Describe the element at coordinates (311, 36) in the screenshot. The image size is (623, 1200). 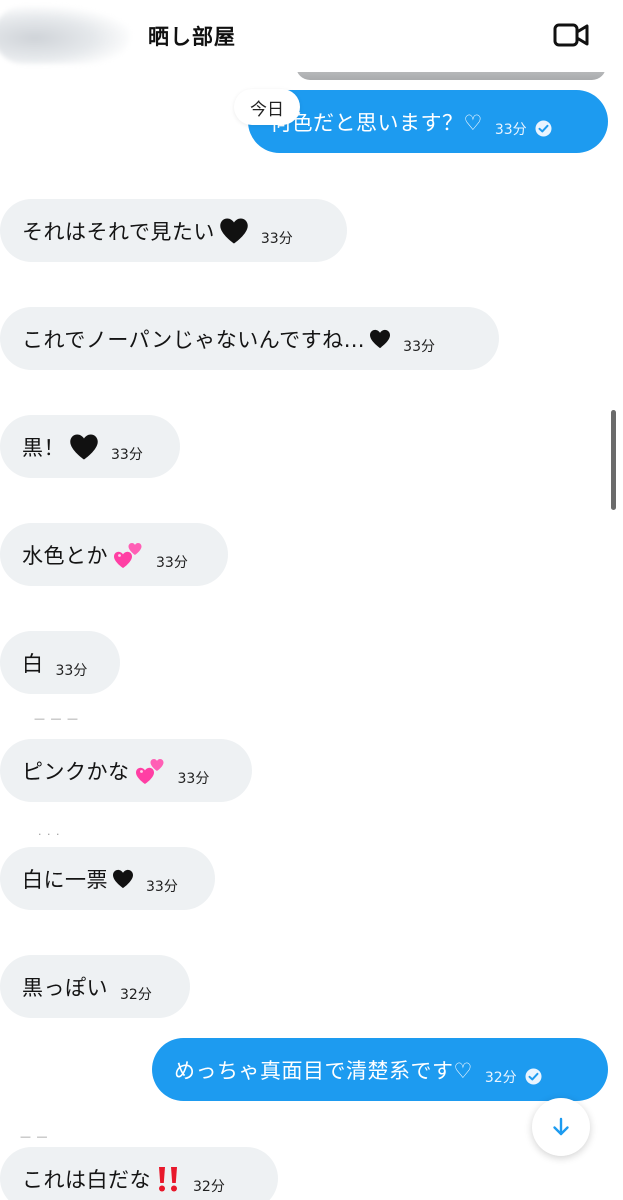
I see `chat-header: 晒し部屋` at that location.